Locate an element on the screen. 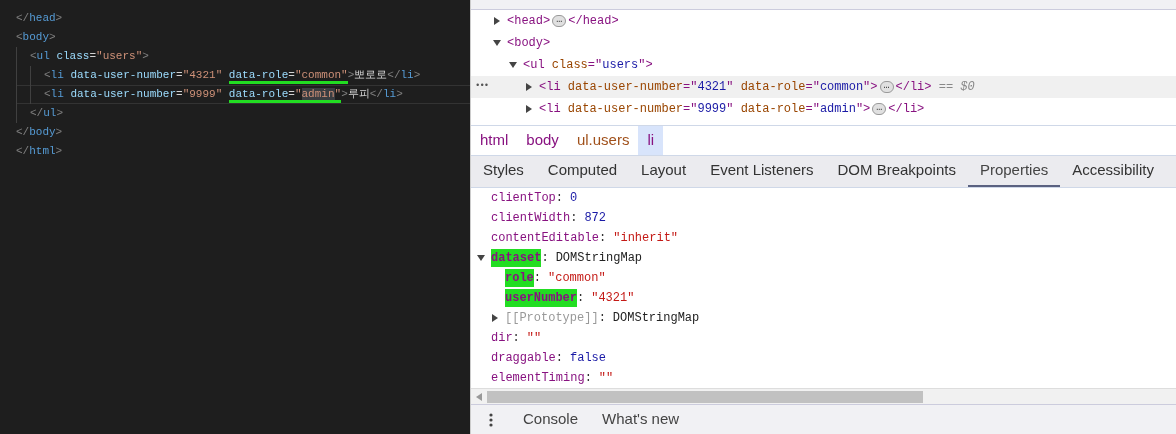 This screenshot has width=1176, height=434. property-key: draggable is located at coordinates (523, 358).